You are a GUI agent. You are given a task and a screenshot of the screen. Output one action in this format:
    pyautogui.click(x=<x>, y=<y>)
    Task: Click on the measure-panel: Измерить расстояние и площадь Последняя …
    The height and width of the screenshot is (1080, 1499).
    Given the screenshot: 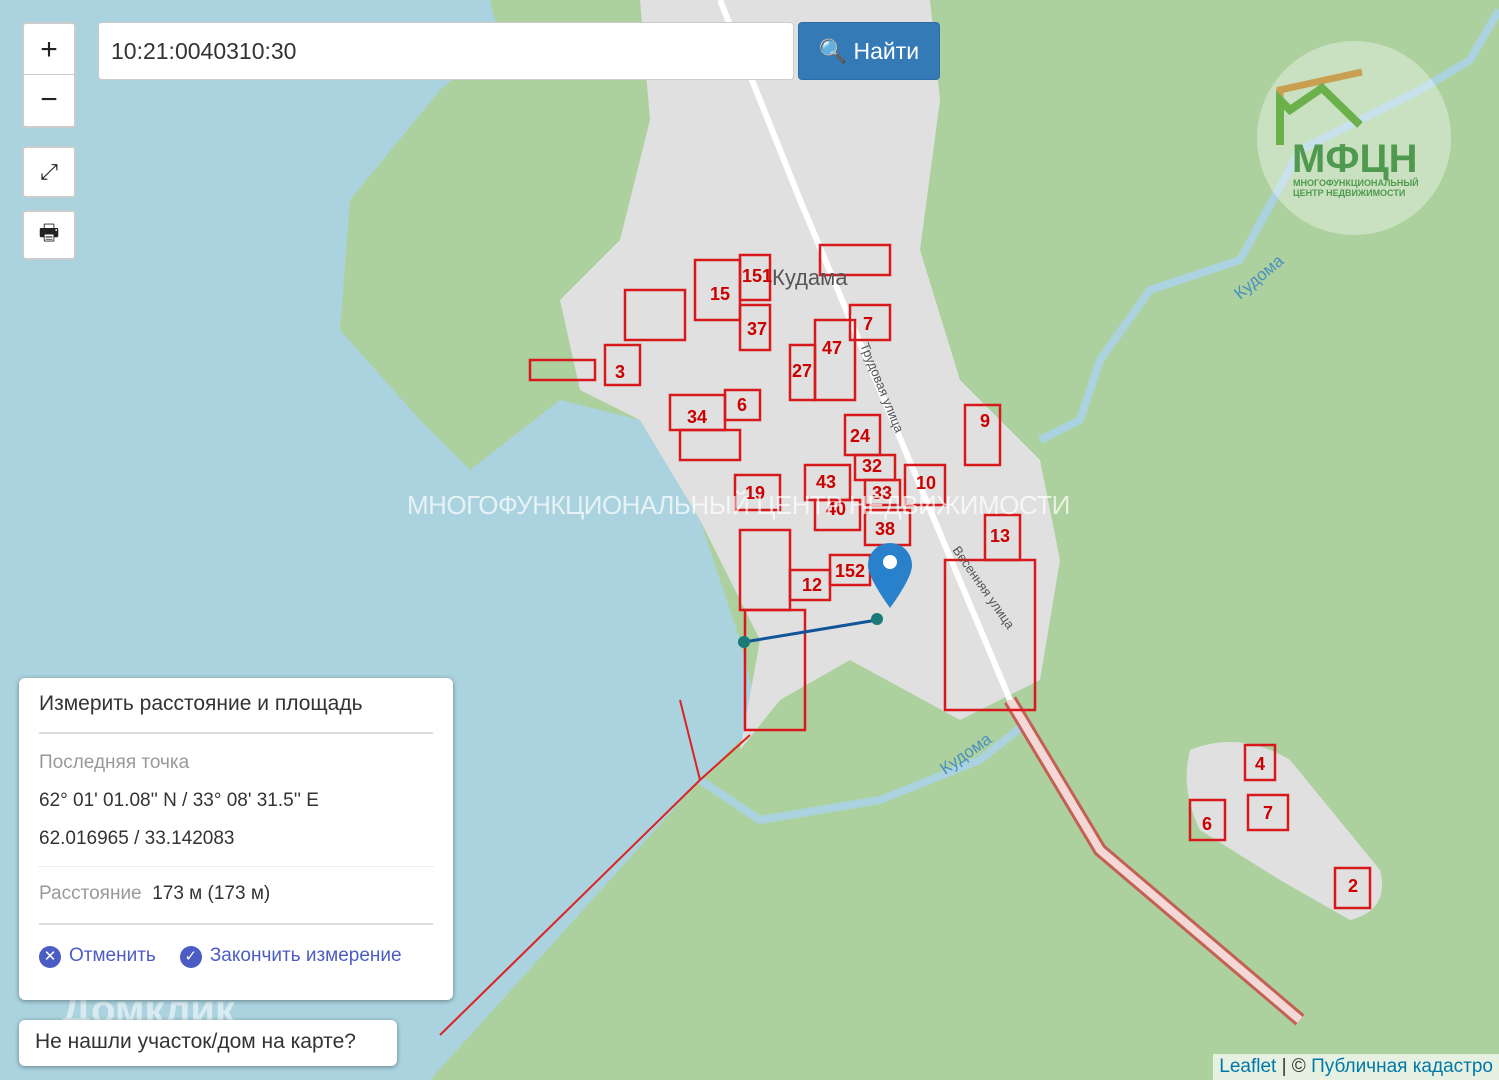 What is the action you would take?
    pyautogui.click(x=236, y=839)
    